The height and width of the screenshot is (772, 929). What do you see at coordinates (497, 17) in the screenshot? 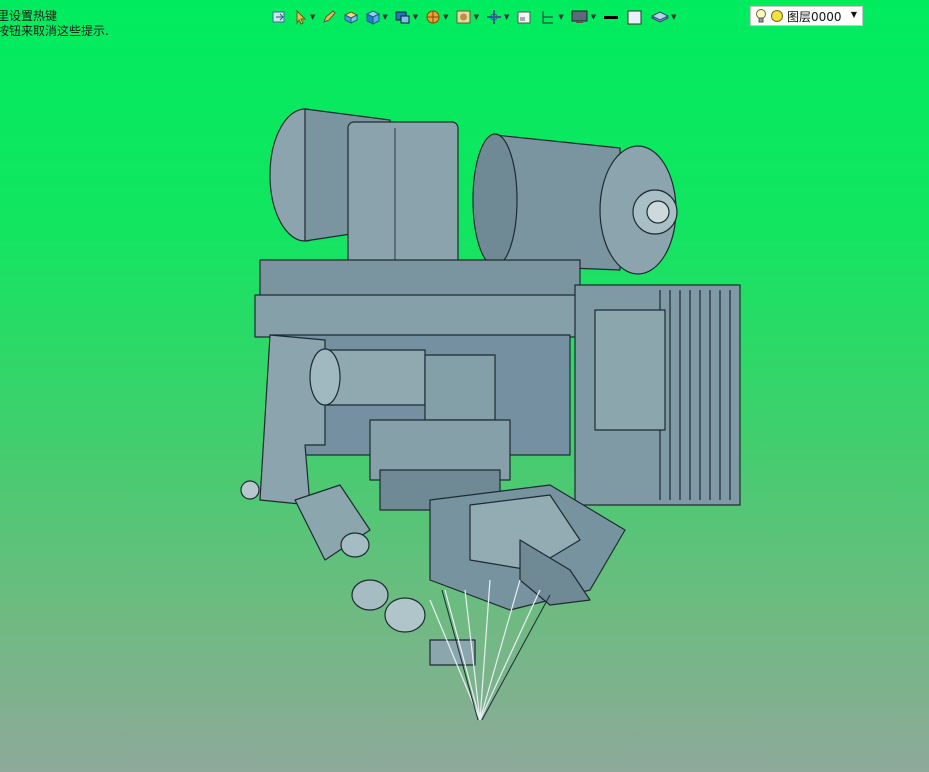
I see `pan-icon: ▼` at bounding box center [497, 17].